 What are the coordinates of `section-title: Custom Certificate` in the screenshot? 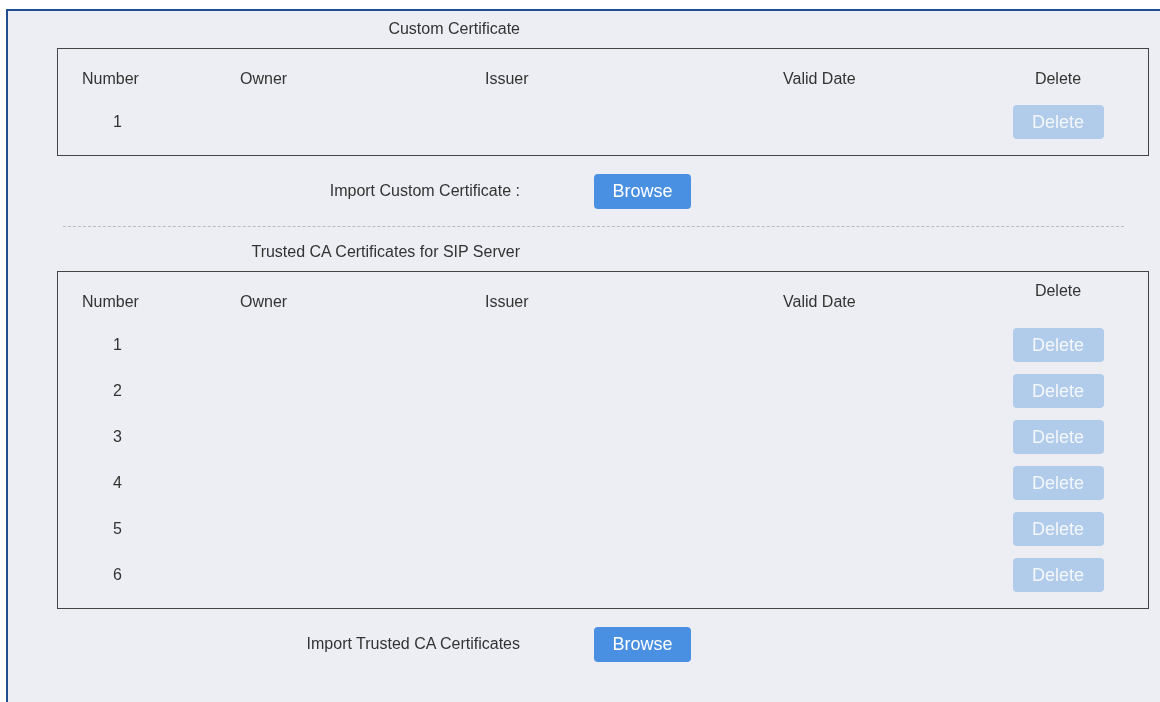 It's located at (454, 28).